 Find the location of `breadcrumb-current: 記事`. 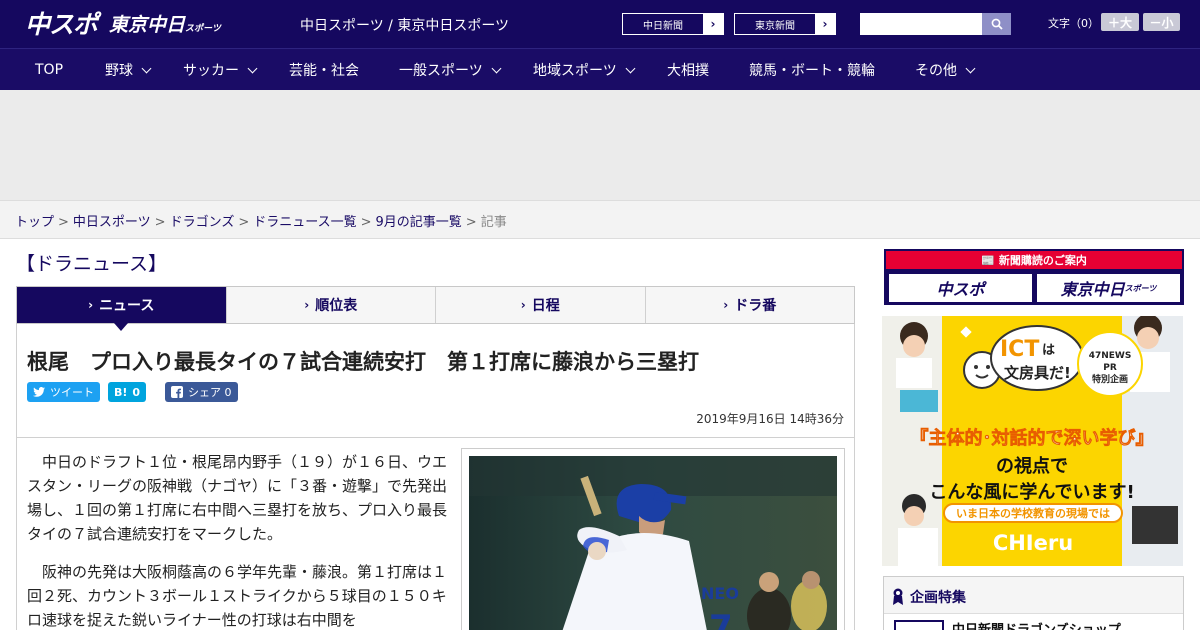

breadcrumb-current: 記事 is located at coordinates (493, 222).